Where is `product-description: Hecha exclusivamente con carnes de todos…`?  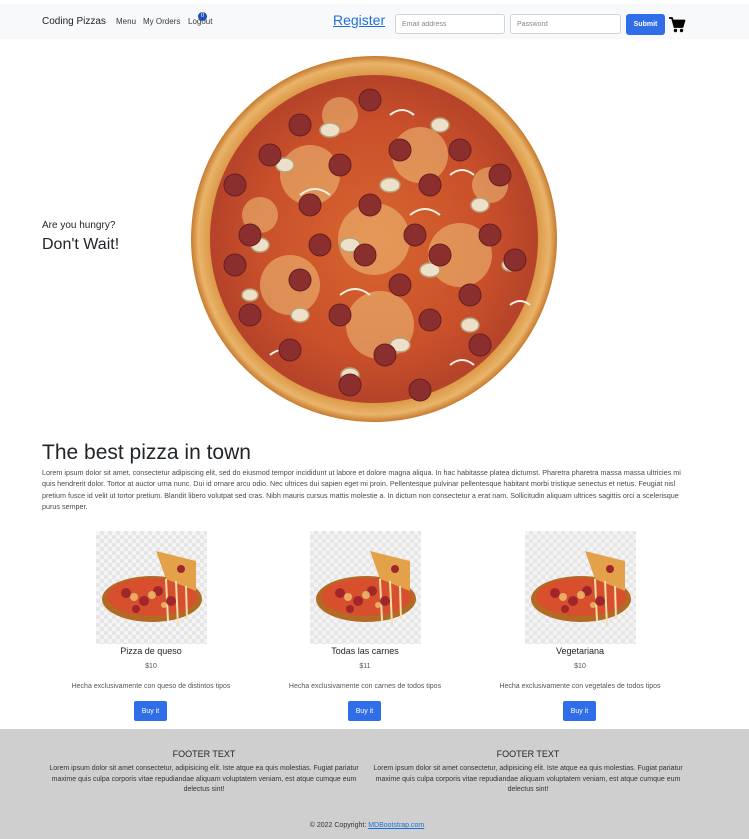
product-description: Hecha exclusivamente con carnes de todos… is located at coordinates (365, 686).